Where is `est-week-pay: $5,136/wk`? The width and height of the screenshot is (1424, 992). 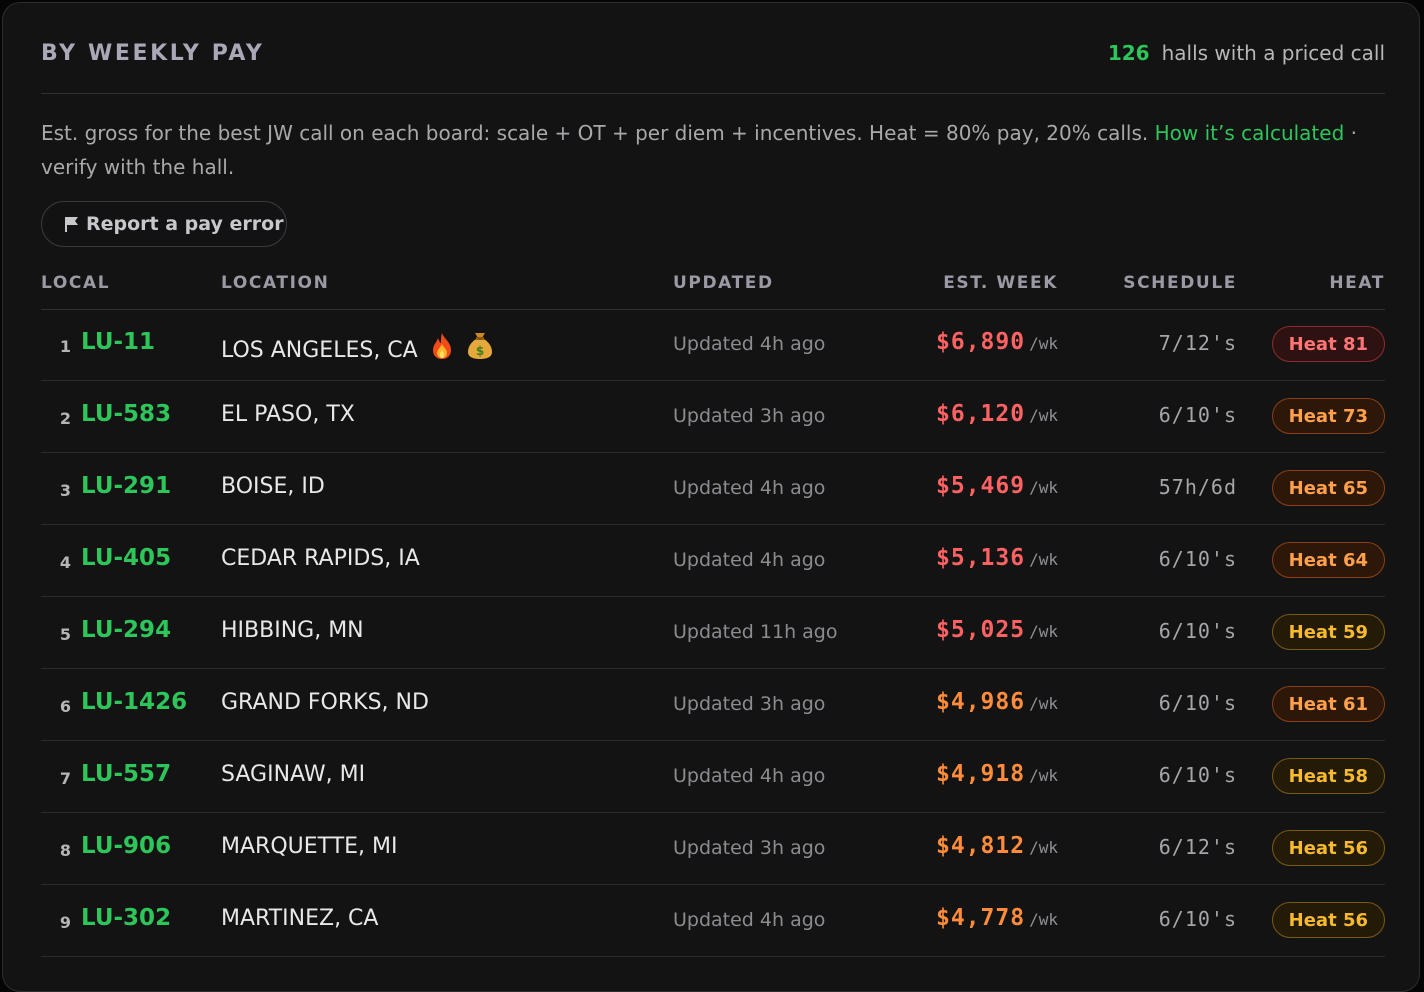
est-week-pay: $5,136/wk is located at coordinates (997, 558).